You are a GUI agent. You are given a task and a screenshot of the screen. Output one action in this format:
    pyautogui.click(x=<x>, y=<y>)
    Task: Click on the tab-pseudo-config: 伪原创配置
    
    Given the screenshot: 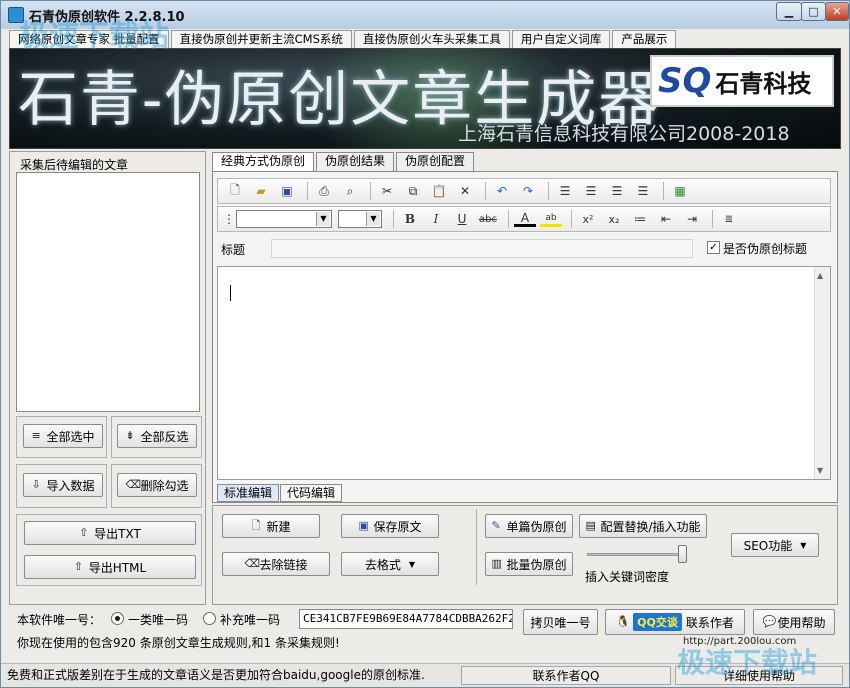 What is the action you would take?
    pyautogui.click(x=435, y=161)
    